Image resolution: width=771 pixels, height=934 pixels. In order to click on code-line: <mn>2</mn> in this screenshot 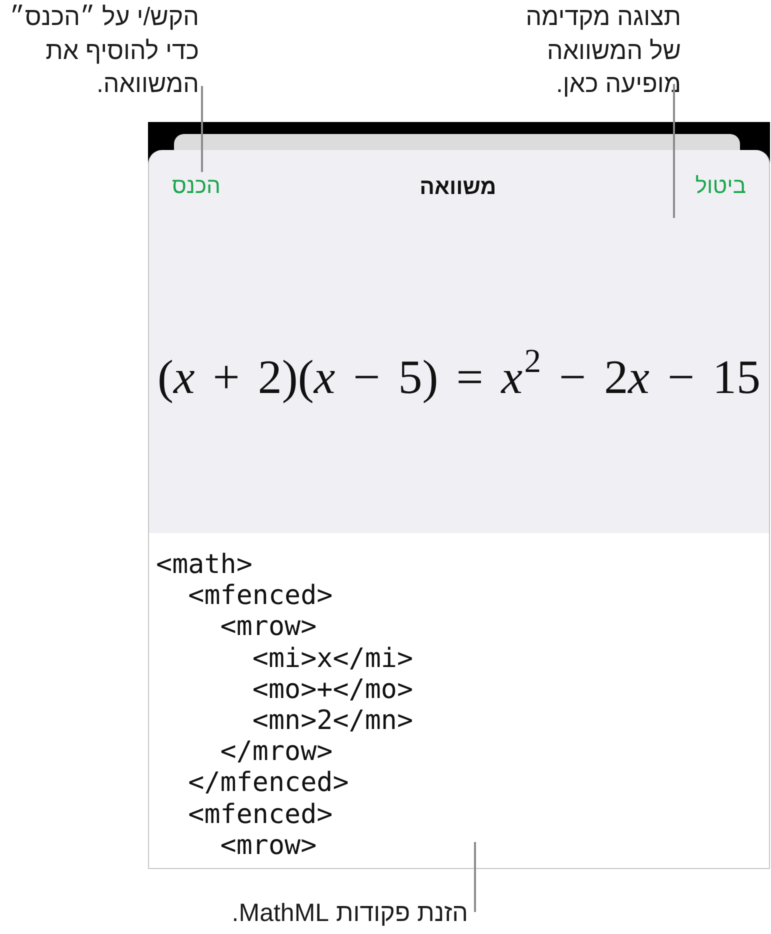, I will do `click(333, 720)`.